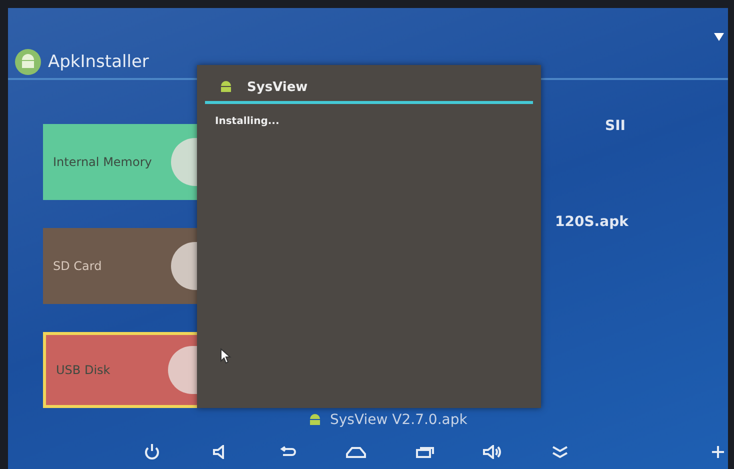 This screenshot has width=734, height=469. What do you see at coordinates (98, 62) in the screenshot?
I see `app-title: ApkInstaller` at bounding box center [98, 62].